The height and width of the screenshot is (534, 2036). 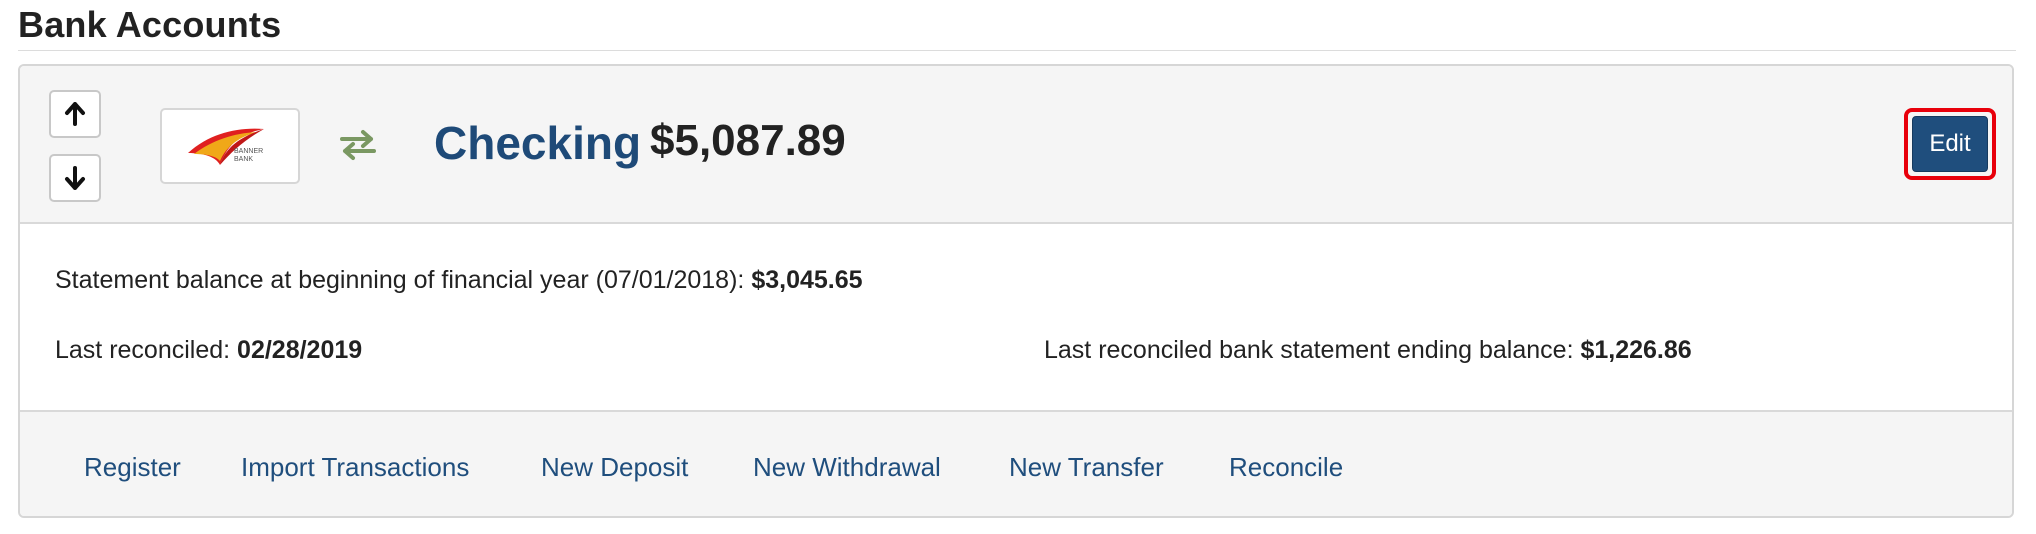 I want to click on last-reconciled: Last reconciled: 02/28/2019, so click(x=208, y=350).